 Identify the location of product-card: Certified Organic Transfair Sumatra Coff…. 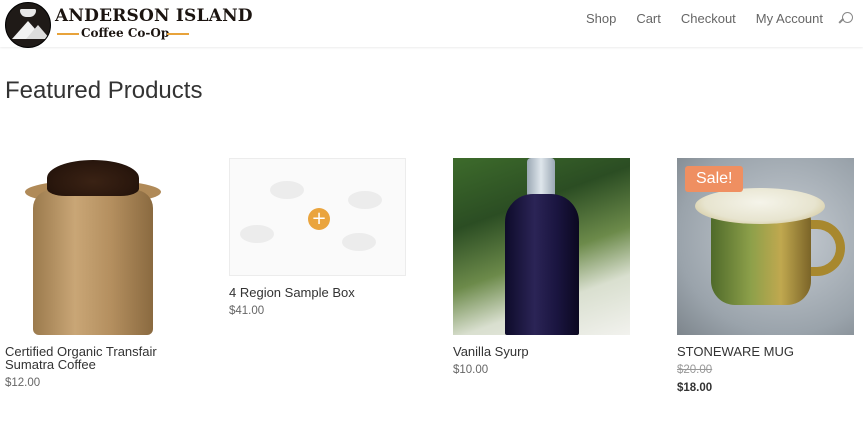
(93, 273).